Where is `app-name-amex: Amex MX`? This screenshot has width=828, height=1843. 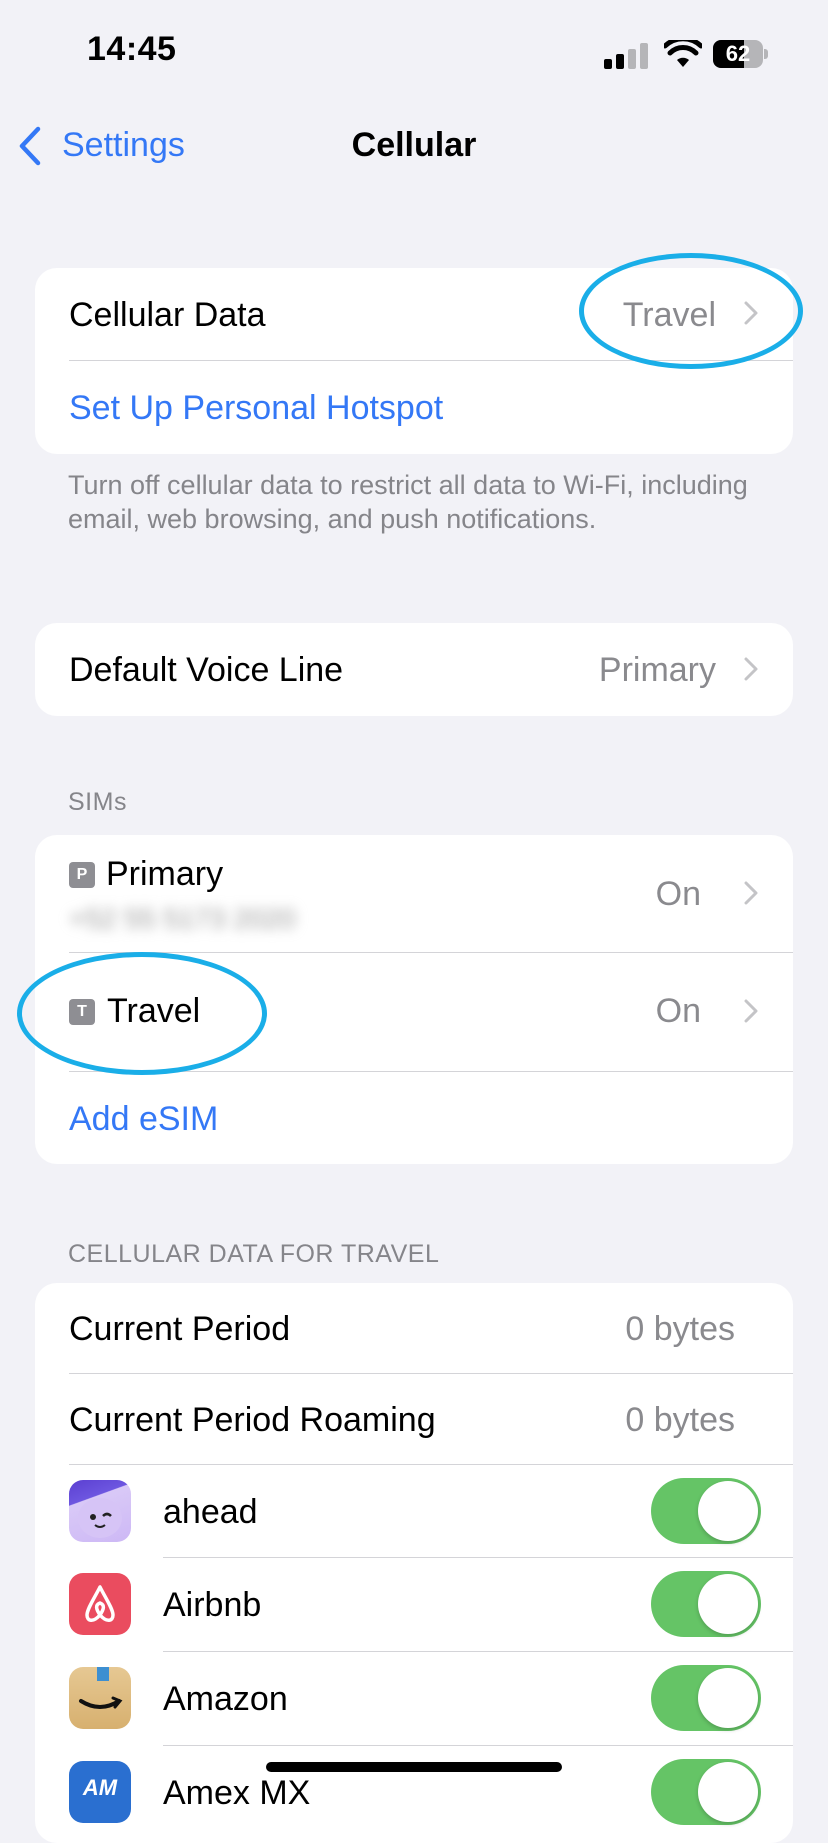 app-name-amex: Amex MX is located at coordinates (237, 1793).